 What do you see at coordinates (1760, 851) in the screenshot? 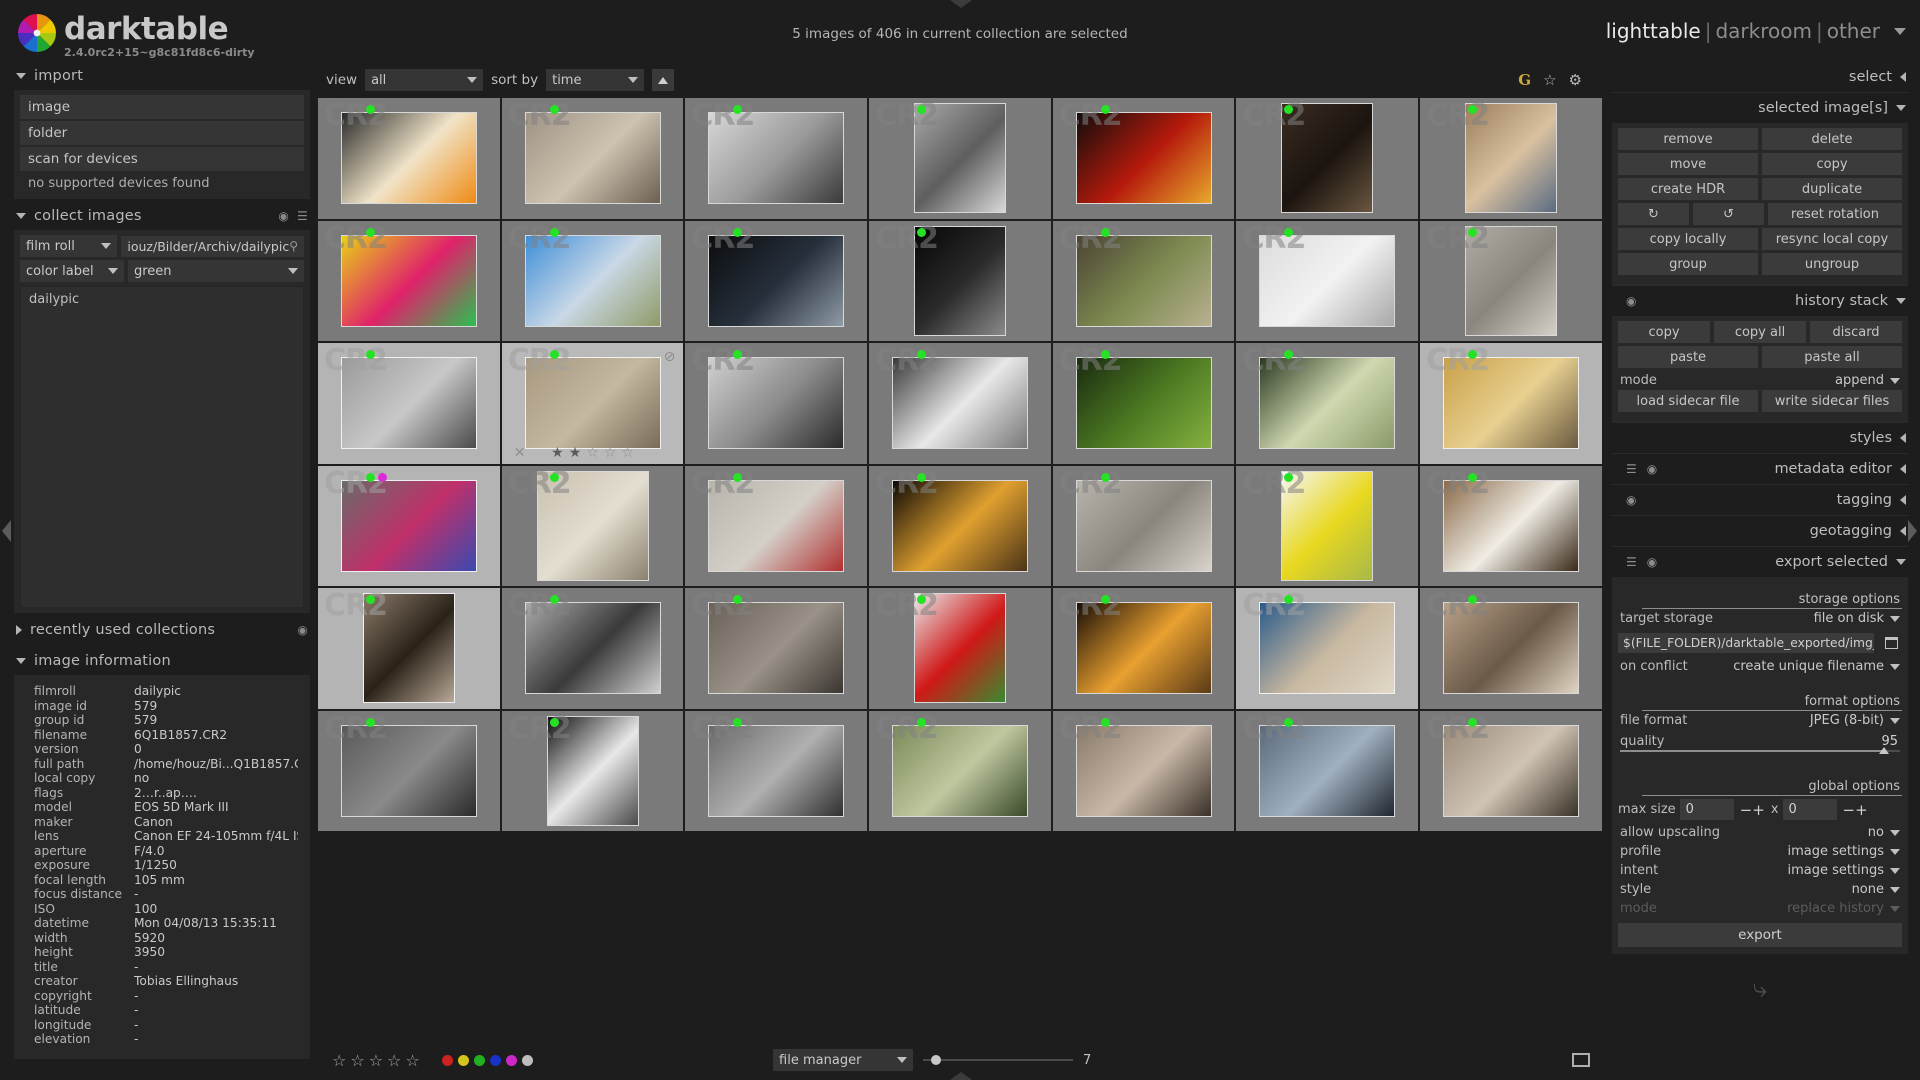
I see `profile-row: profile image settings` at bounding box center [1760, 851].